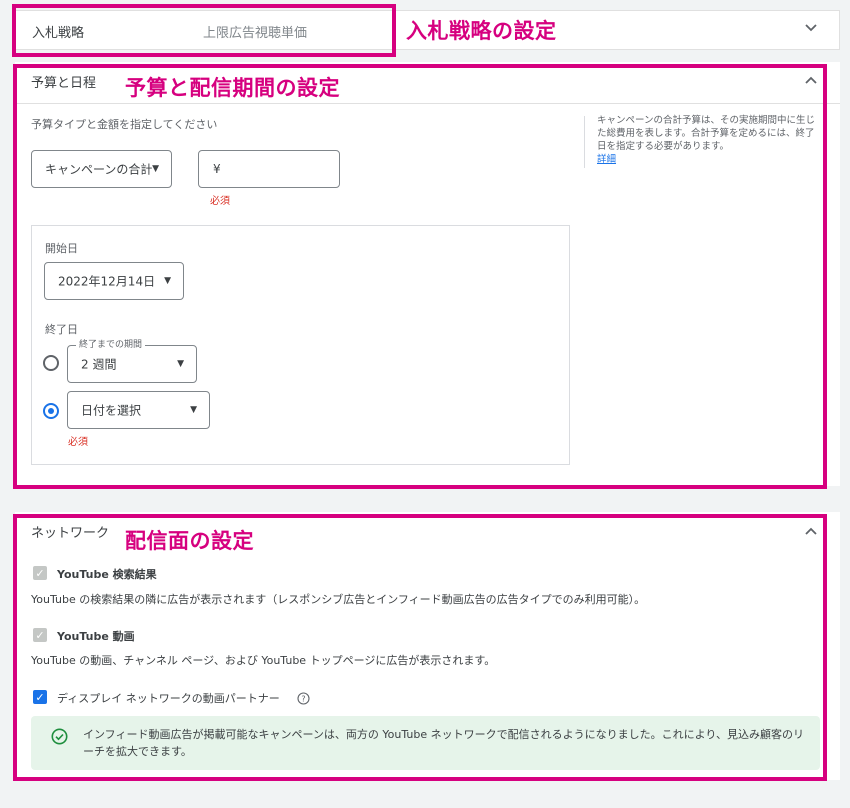 The image size is (850, 808). I want to click on bidding-highlight, so click(204, 30).